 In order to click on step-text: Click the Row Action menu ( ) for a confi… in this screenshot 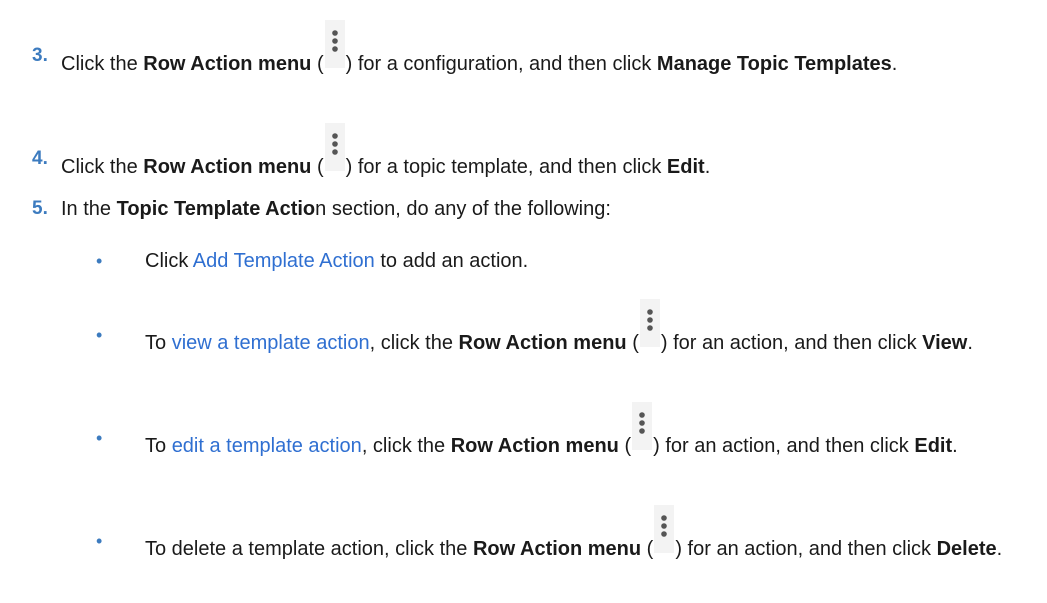, I will do `click(541, 50)`.